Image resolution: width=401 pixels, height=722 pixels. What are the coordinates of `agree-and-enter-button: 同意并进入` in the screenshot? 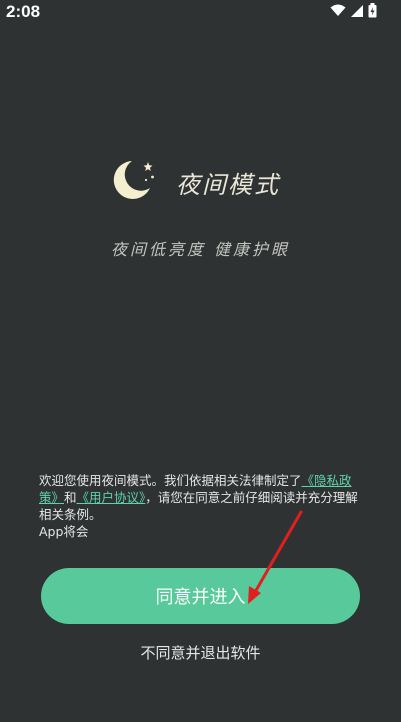 It's located at (200, 596).